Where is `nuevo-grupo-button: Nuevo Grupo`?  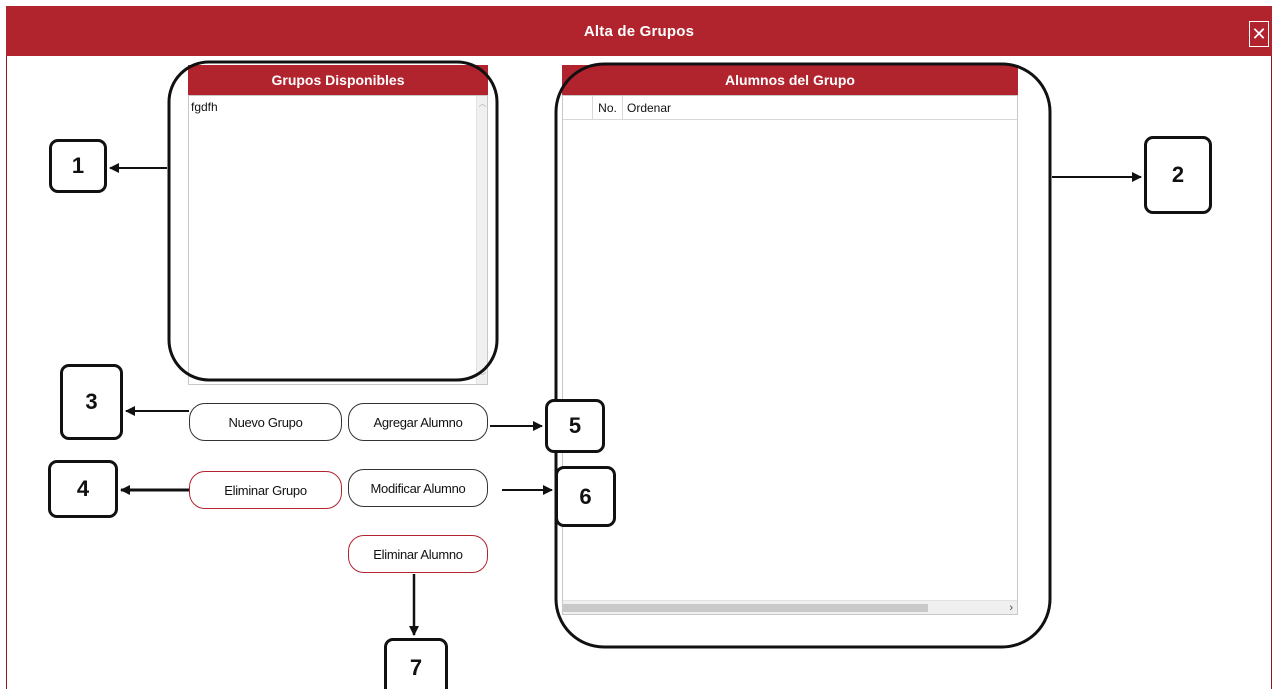
nuevo-grupo-button: Nuevo Grupo is located at coordinates (265, 422).